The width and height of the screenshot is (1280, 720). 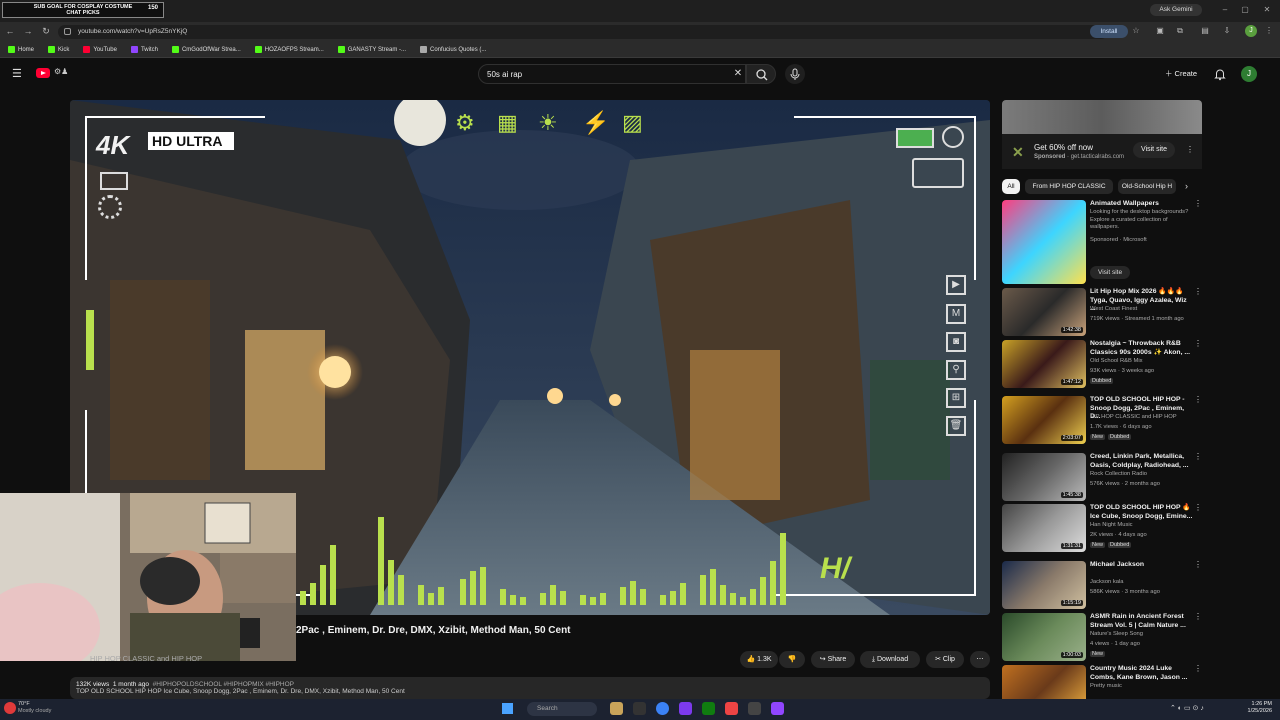 I want to click on bookmark-item: Kick, so click(x=58, y=49).